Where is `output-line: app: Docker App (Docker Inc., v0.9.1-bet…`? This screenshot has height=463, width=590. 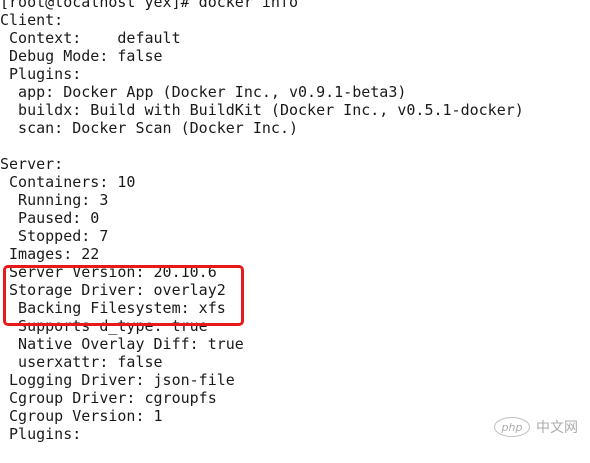
output-line: app: Docker App (Docker Inc., v0.9.1-bet… is located at coordinates (203, 92).